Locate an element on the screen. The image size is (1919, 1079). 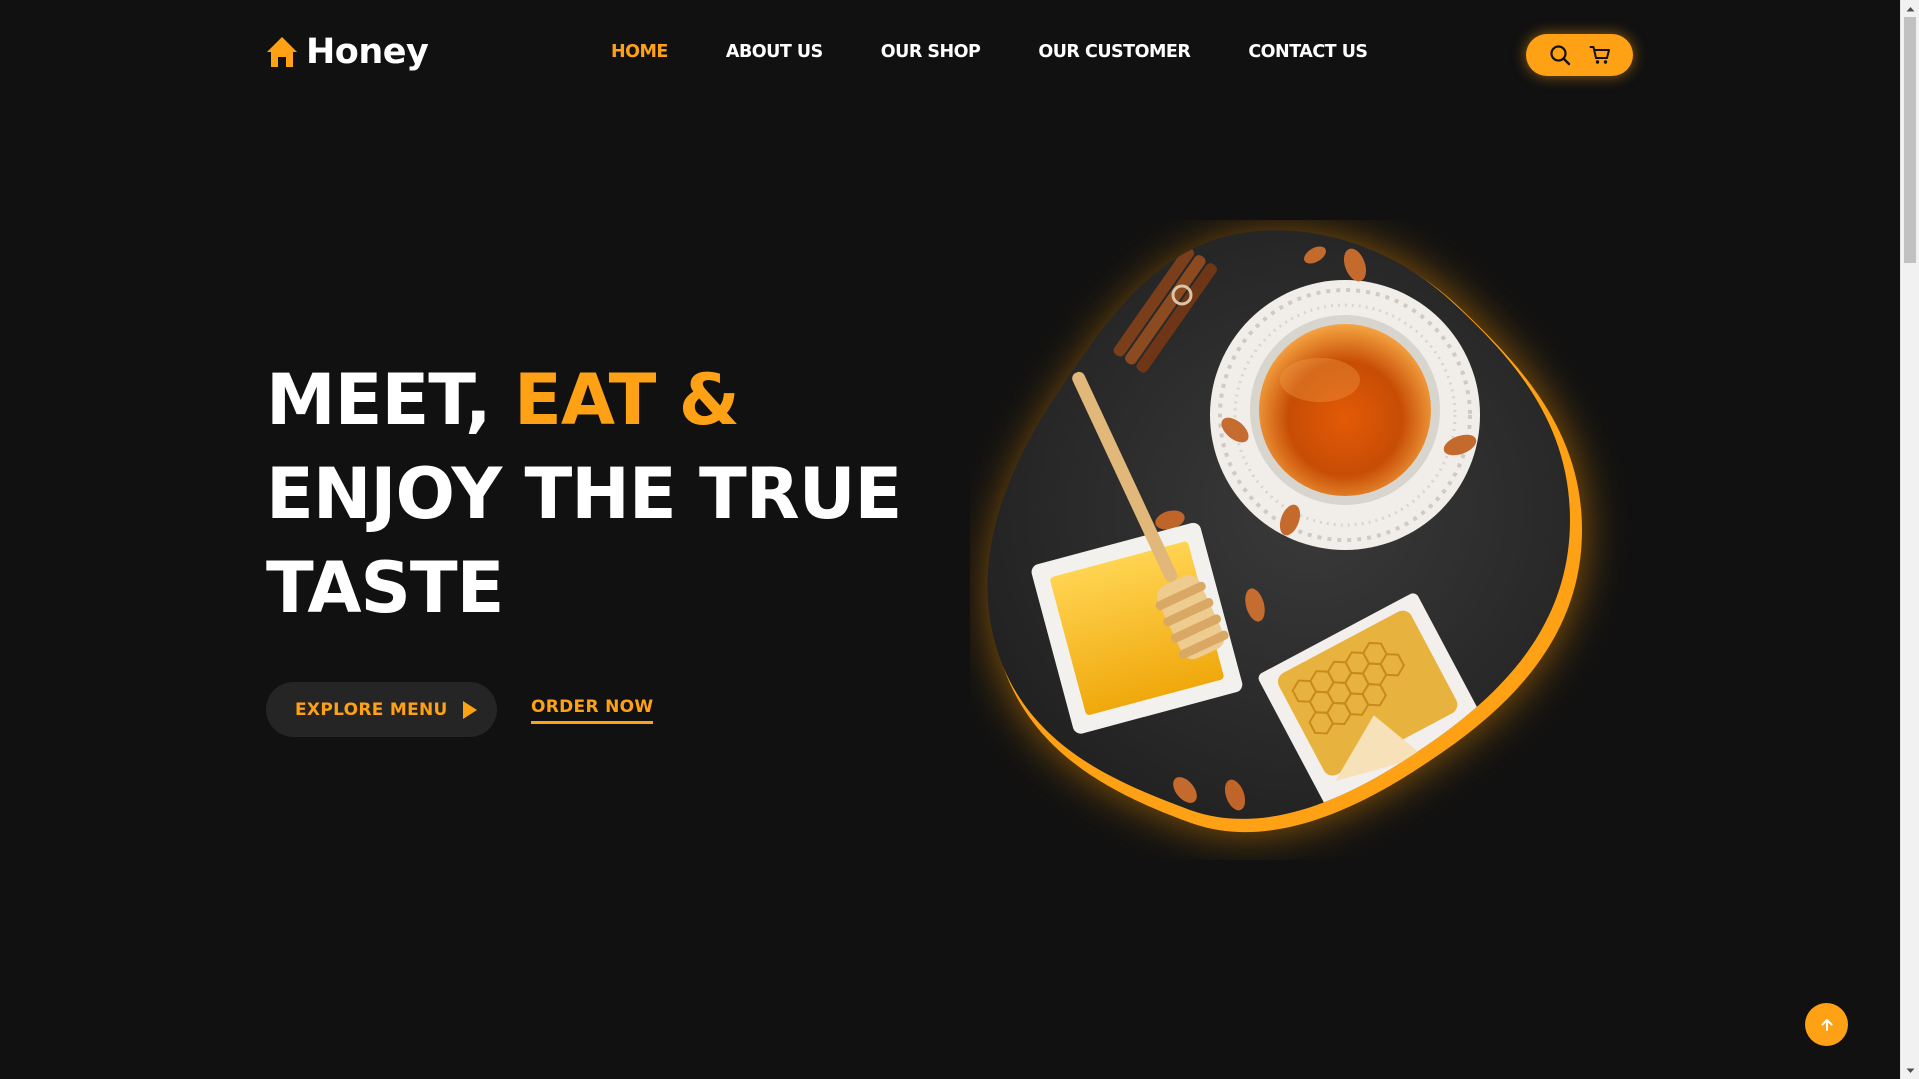
hero-title-line-1: MEET, EAT & is located at coordinates (583, 400).